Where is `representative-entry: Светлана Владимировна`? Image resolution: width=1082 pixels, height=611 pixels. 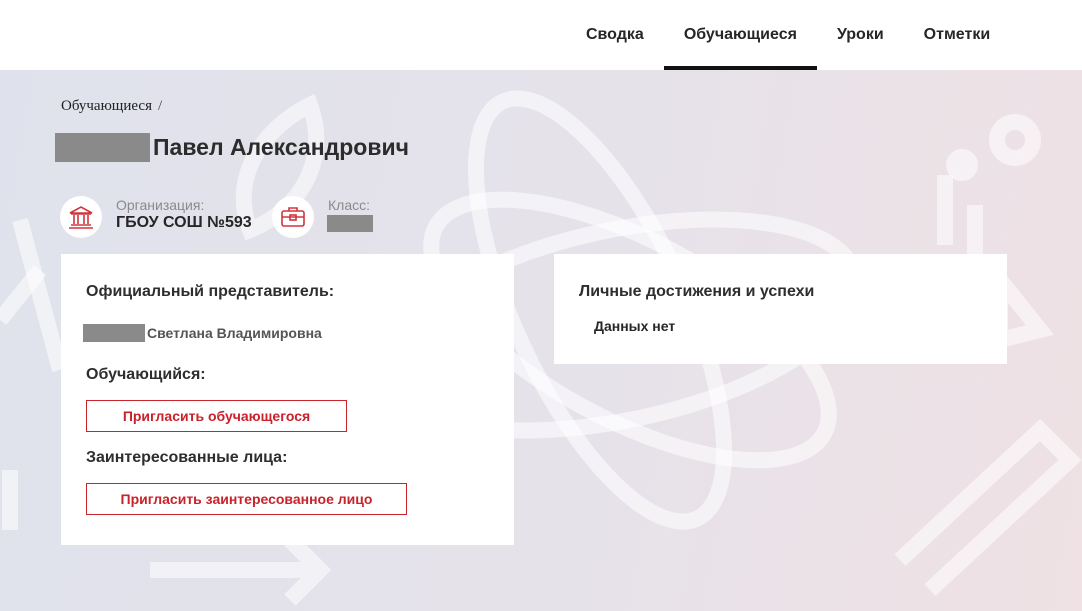
representative-entry: Светлана Владимировна is located at coordinates (202, 333).